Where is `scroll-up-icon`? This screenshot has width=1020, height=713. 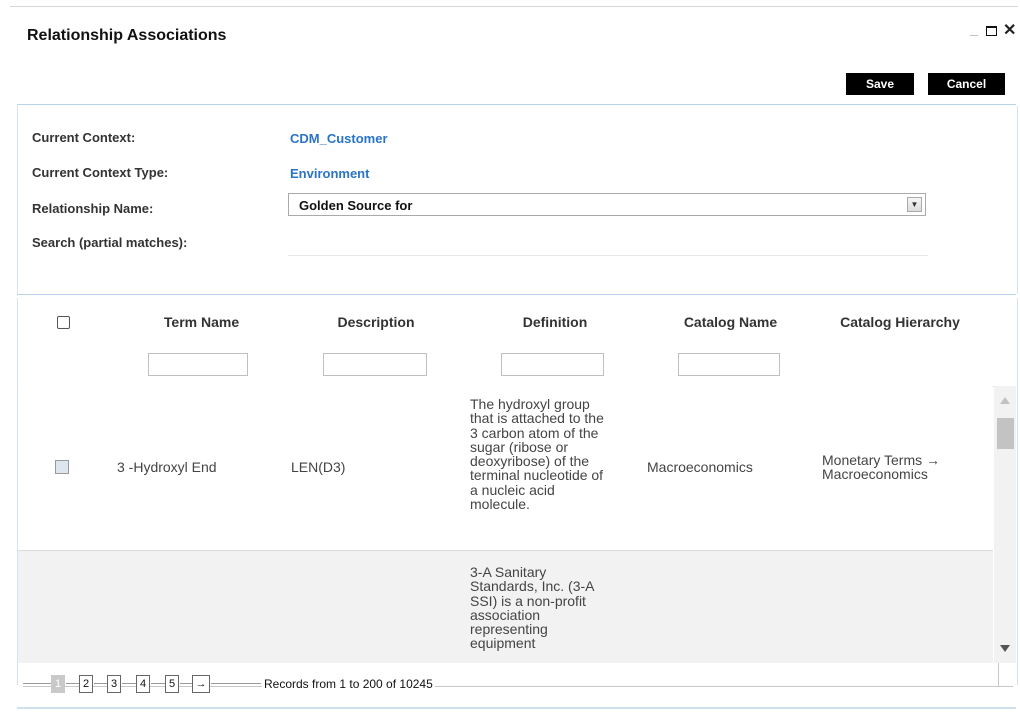
scroll-up-icon is located at coordinates (1005, 400).